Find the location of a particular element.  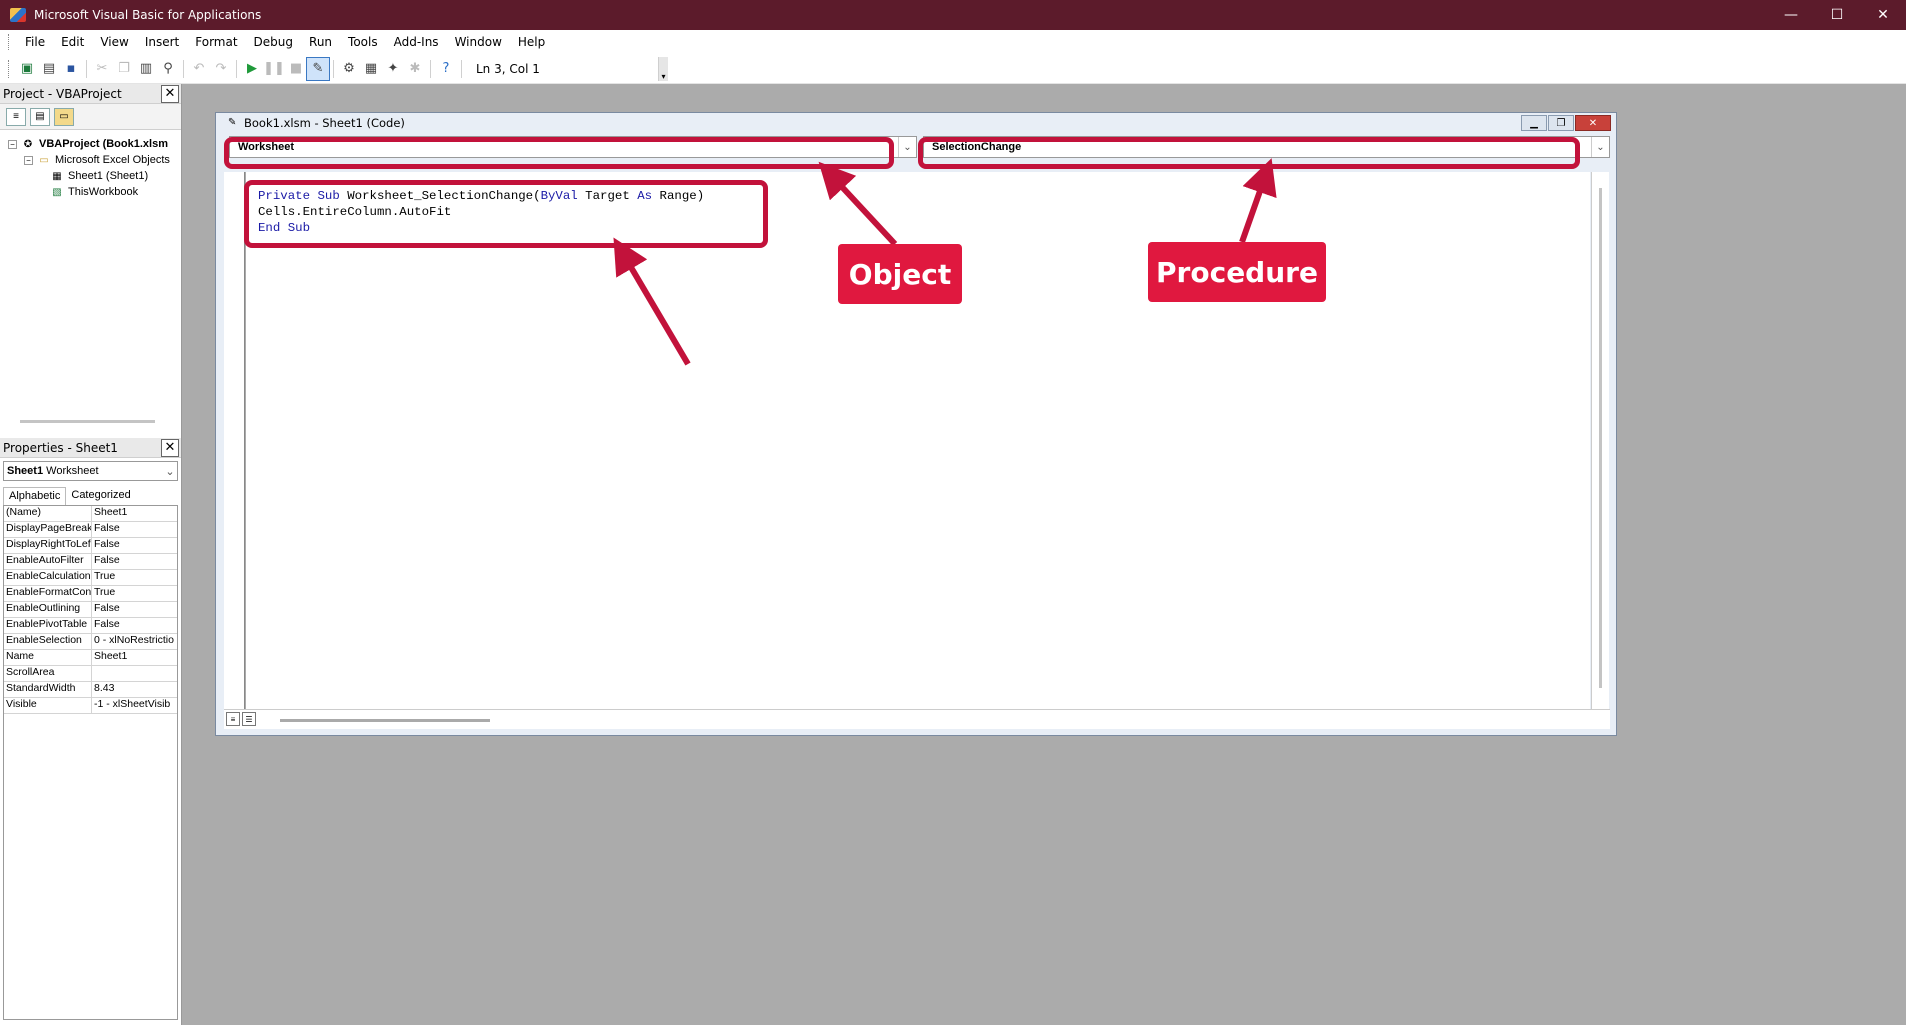

full-module-view-icon: ☰ is located at coordinates (249, 719).